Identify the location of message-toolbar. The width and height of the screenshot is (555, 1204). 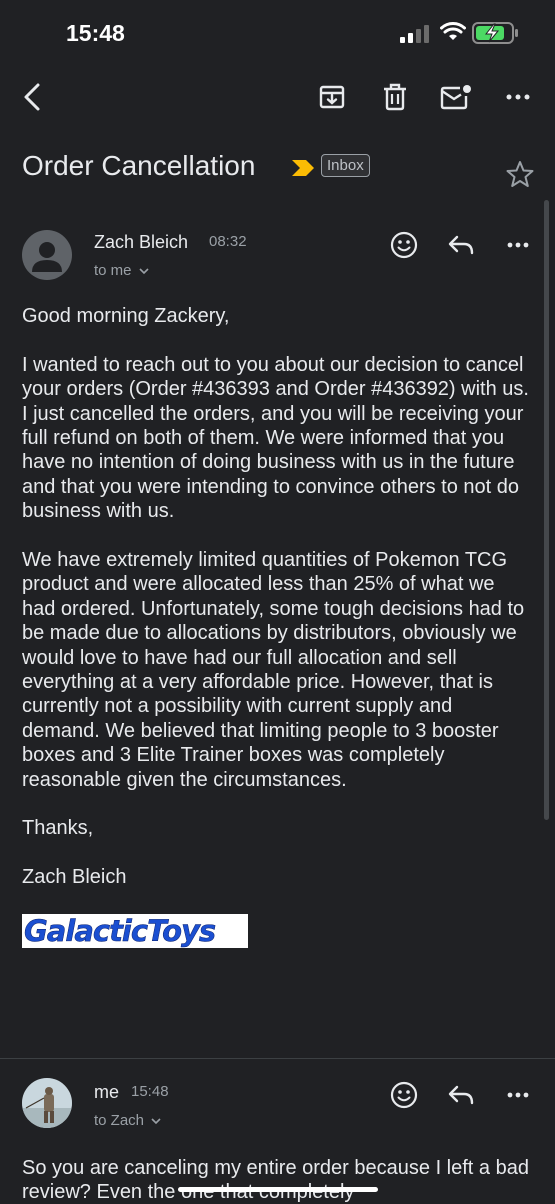
(277, 98).